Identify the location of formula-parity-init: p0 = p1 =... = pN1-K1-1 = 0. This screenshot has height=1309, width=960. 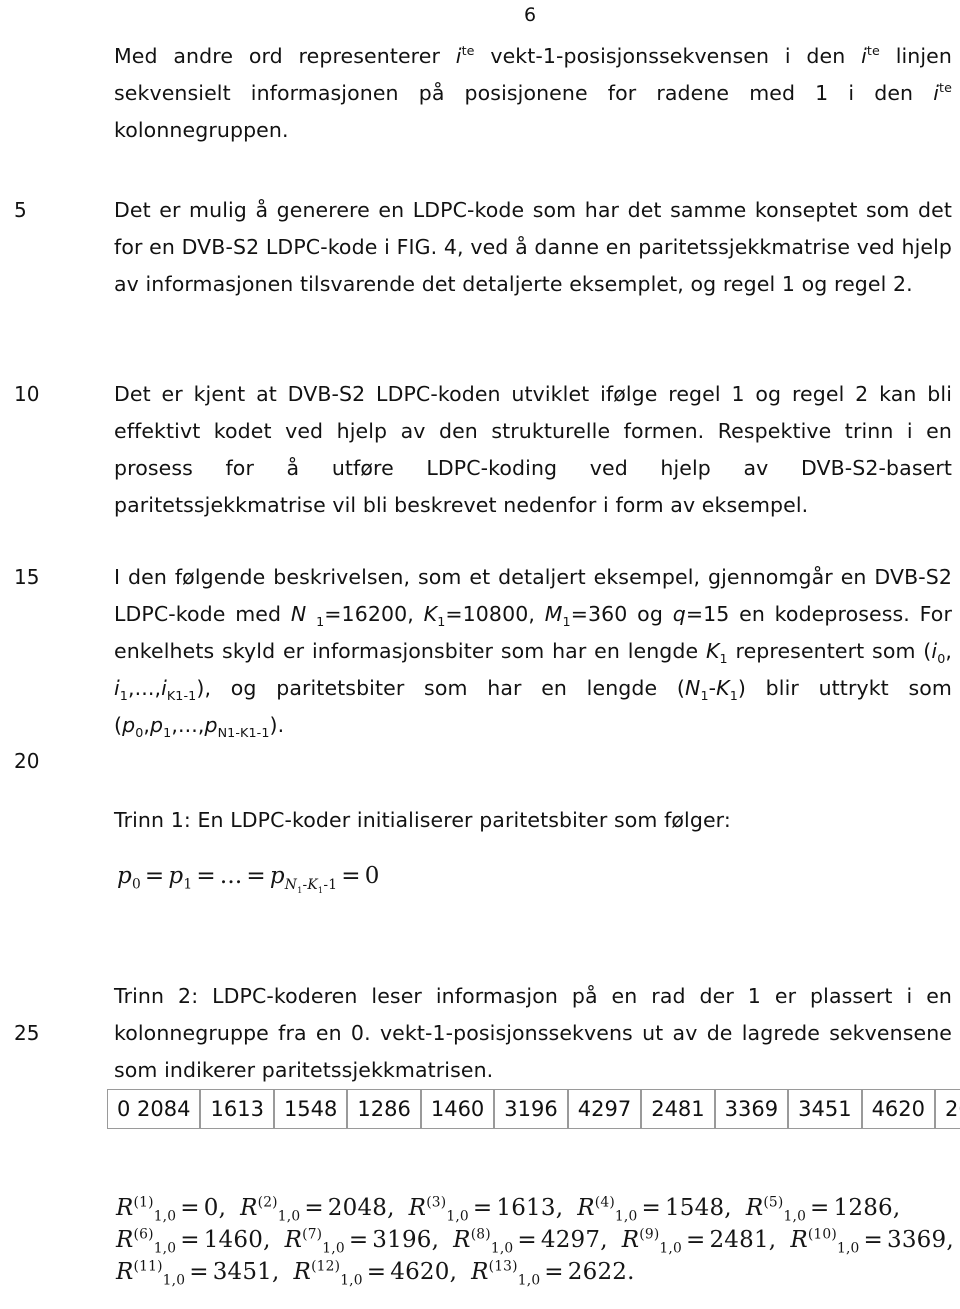
(248, 877).